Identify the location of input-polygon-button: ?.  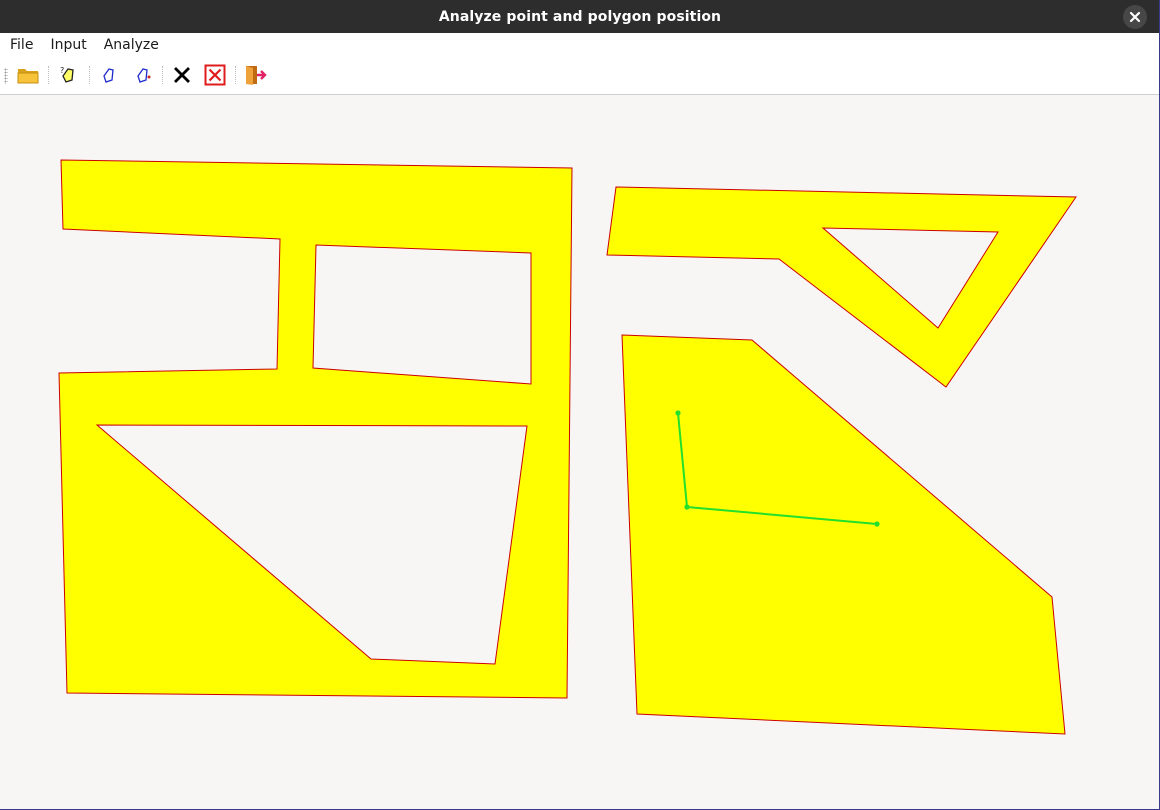
(68, 75).